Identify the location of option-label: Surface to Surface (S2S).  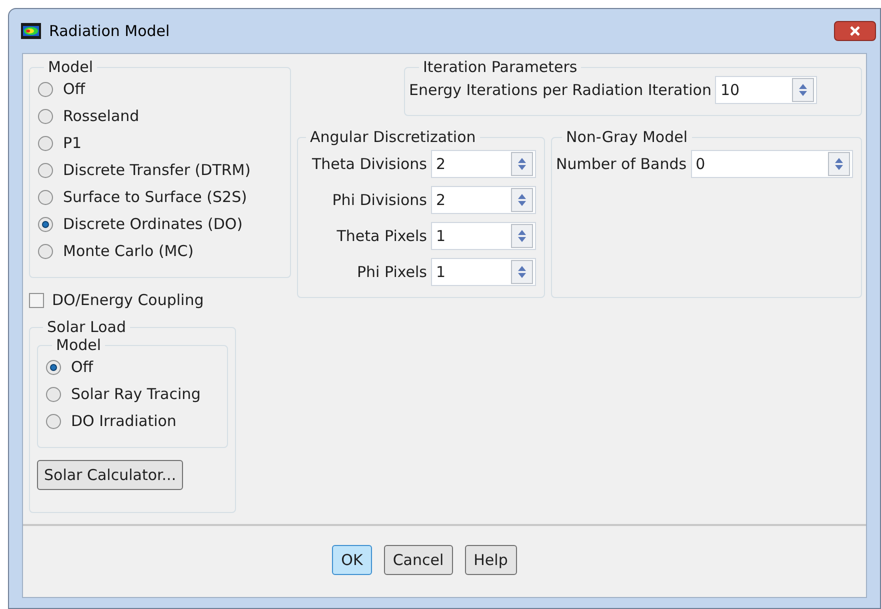
(155, 197).